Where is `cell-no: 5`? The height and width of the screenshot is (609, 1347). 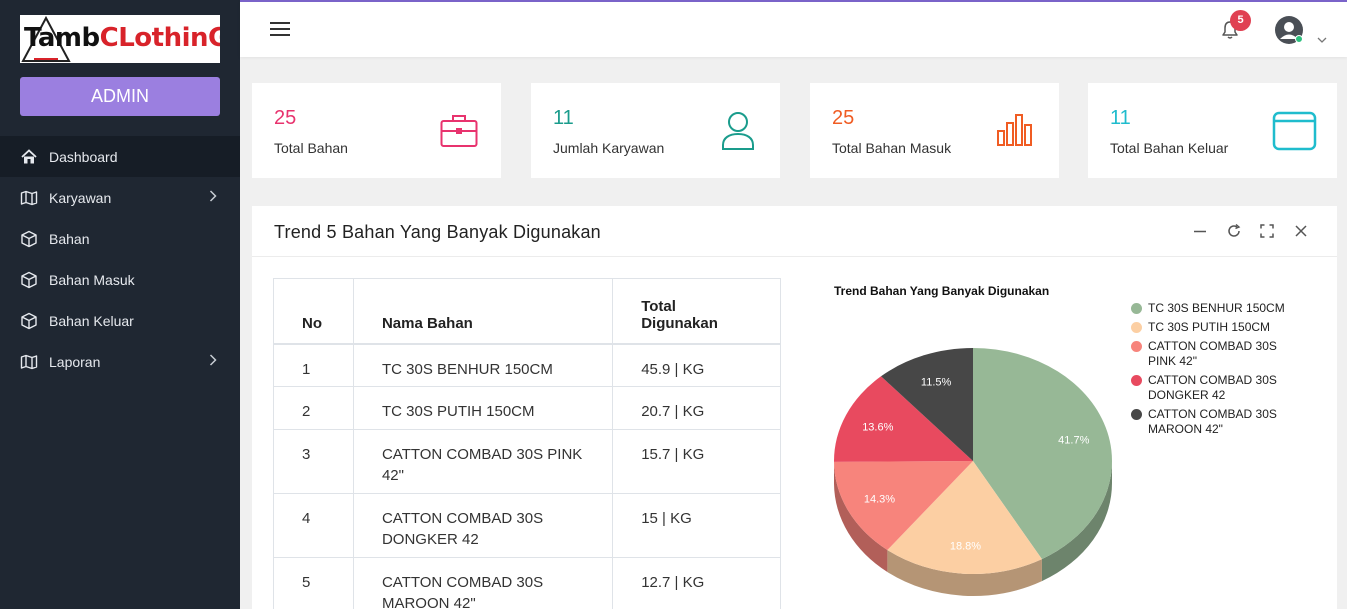 cell-no: 5 is located at coordinates (313, 583).